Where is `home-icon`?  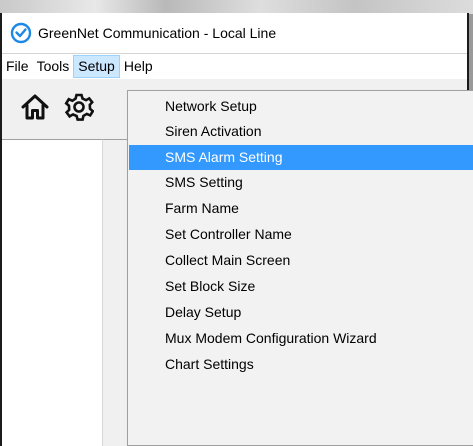 home-icon is located at coordinates (35, 107).